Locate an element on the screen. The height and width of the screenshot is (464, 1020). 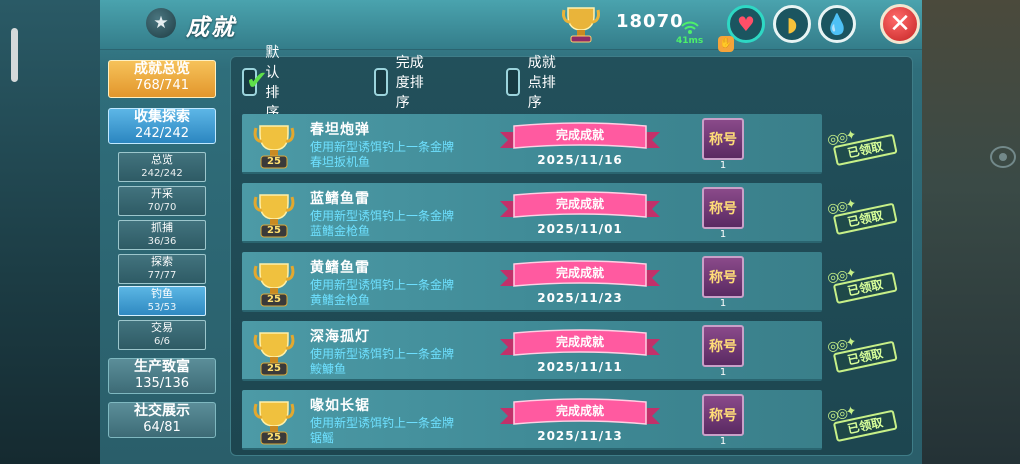
sub-category-fishing: 钓鱼 53/53 is located at coordinates (162, 301).